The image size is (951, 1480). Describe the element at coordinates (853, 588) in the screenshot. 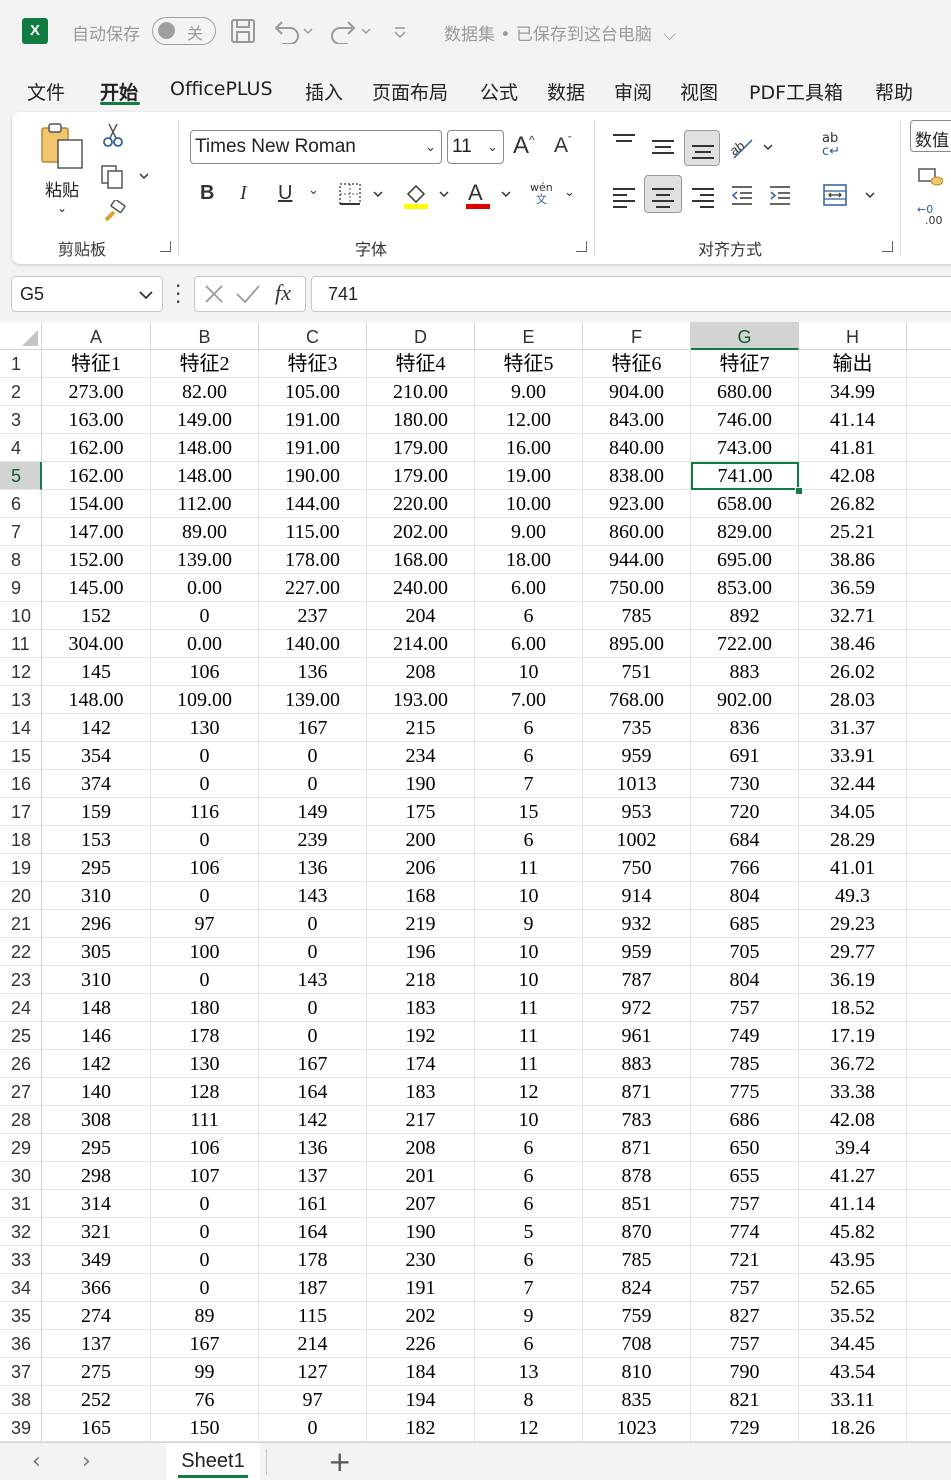

I see `cell: 36.59` at that location.